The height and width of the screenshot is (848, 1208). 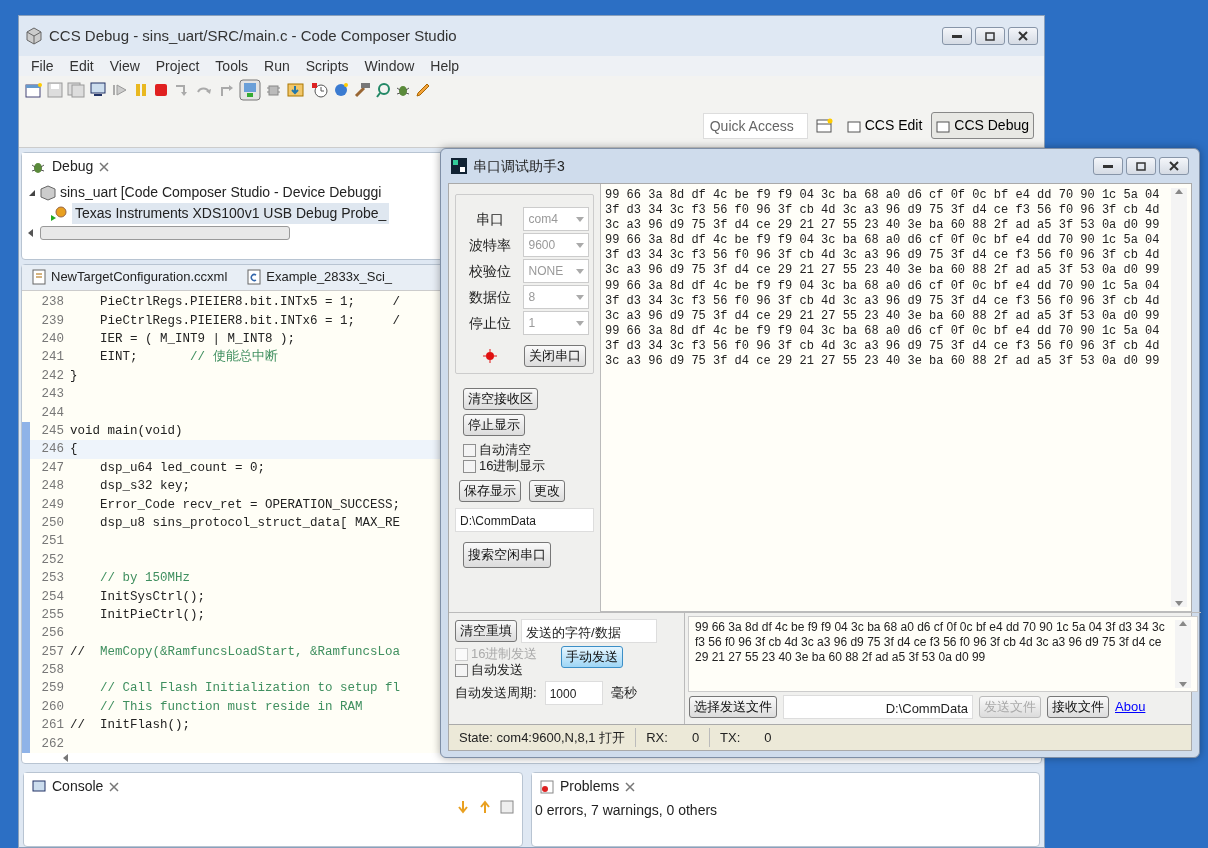 What do you see at coordinates (490, 491) in the screenshot?
I see `save-button: 保存显示` at bounding box center [490, 491].